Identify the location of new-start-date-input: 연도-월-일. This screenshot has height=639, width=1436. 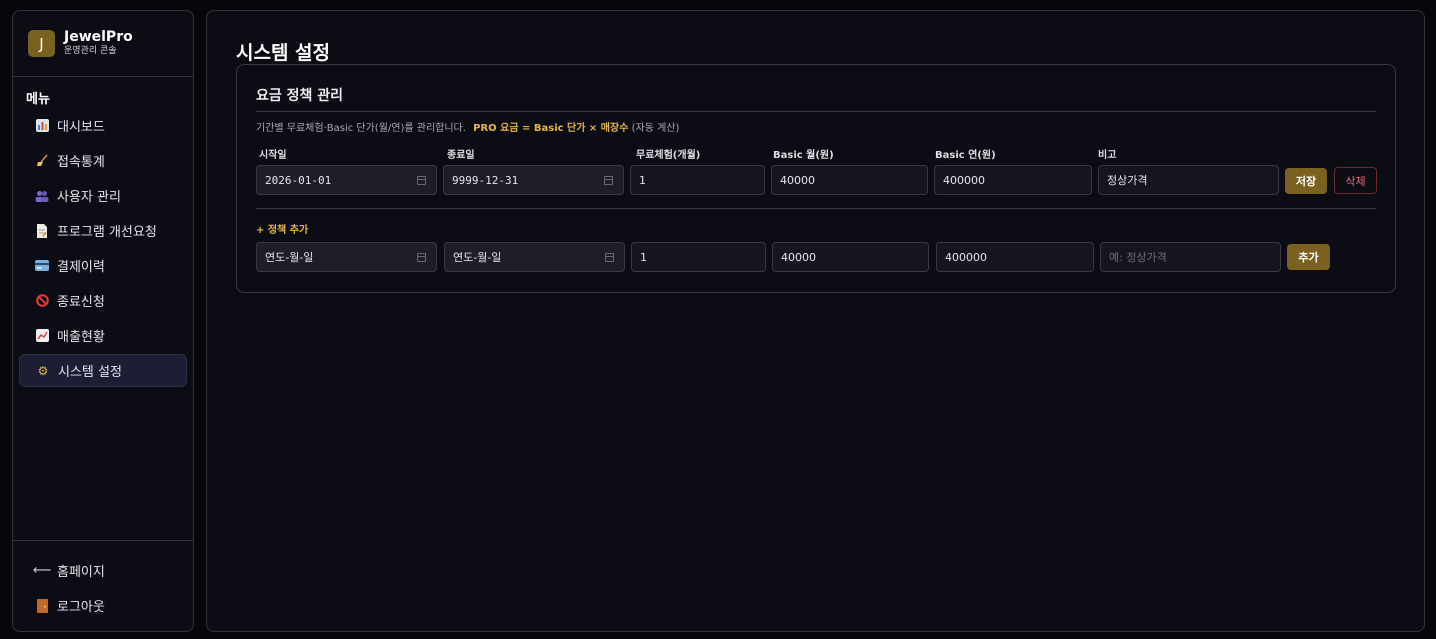
(346, 257).